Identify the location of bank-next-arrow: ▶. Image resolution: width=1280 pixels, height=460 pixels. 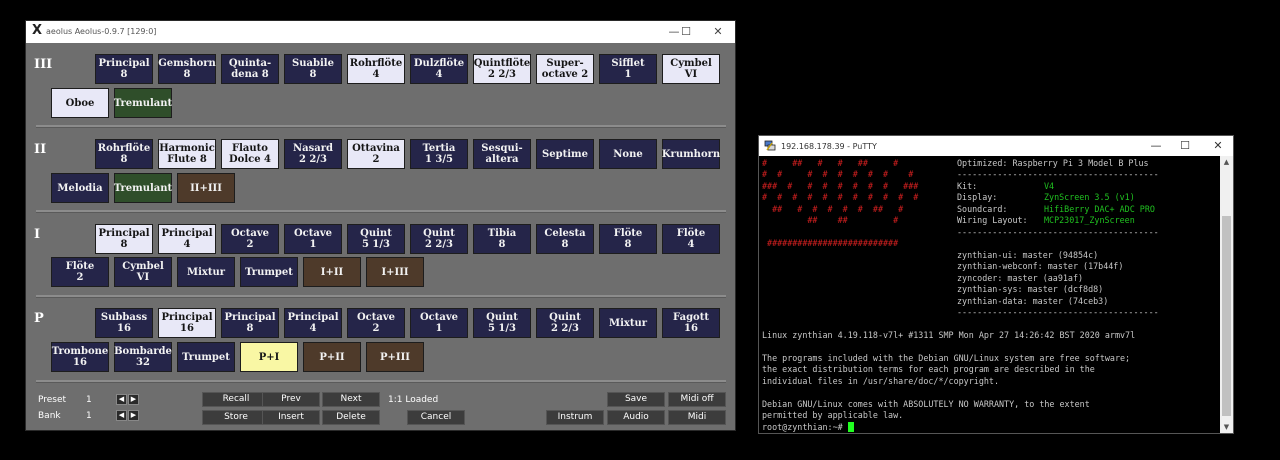
(133, 415).